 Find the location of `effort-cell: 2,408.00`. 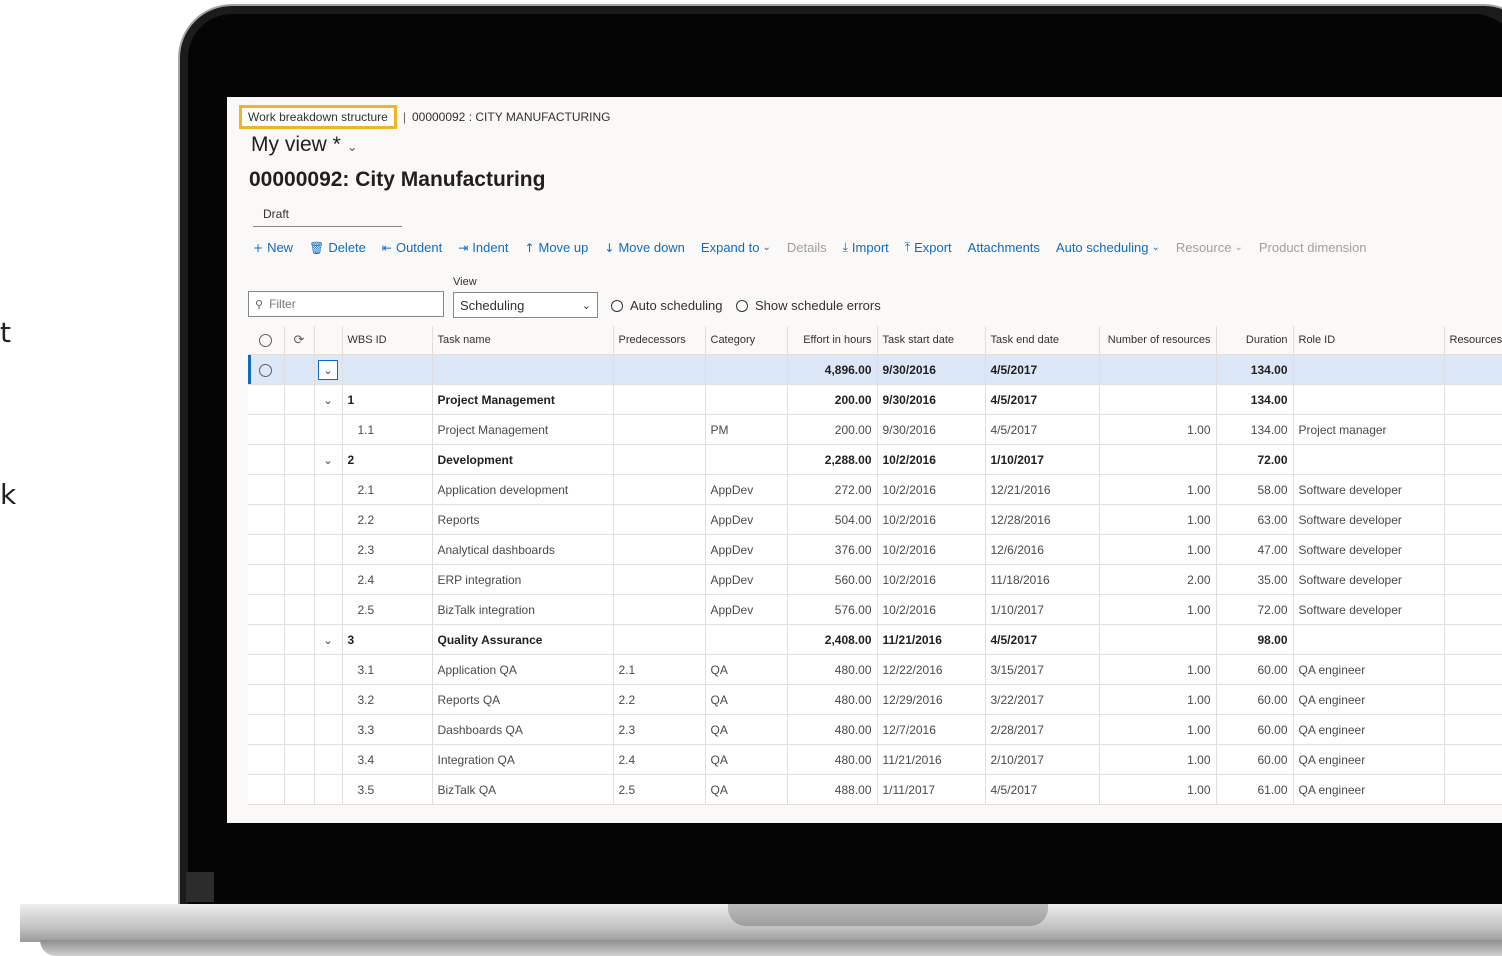

effort-cell: 2,408.00 is located at coordinates (832, 639).